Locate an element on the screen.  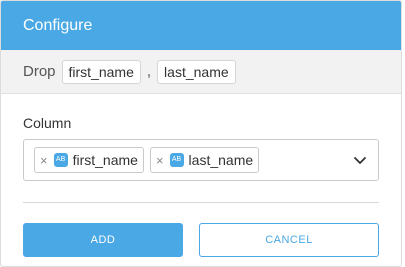
chip-label: first_name is located at coordinates (105, 160).